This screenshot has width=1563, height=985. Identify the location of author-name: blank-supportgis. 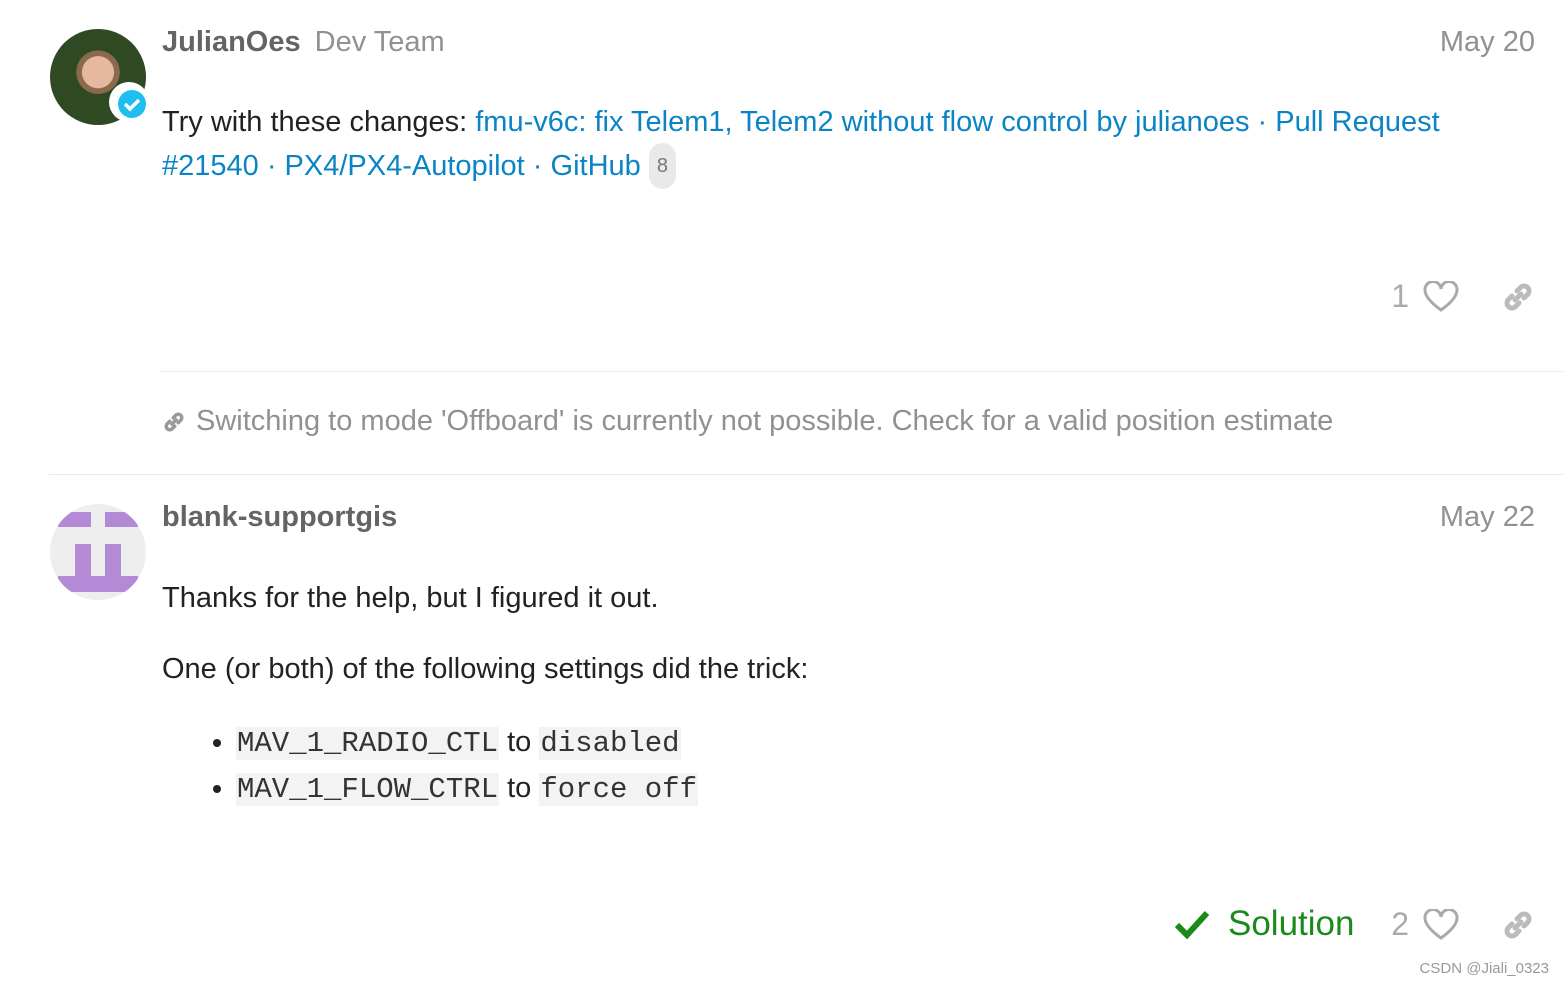
(279, 517).